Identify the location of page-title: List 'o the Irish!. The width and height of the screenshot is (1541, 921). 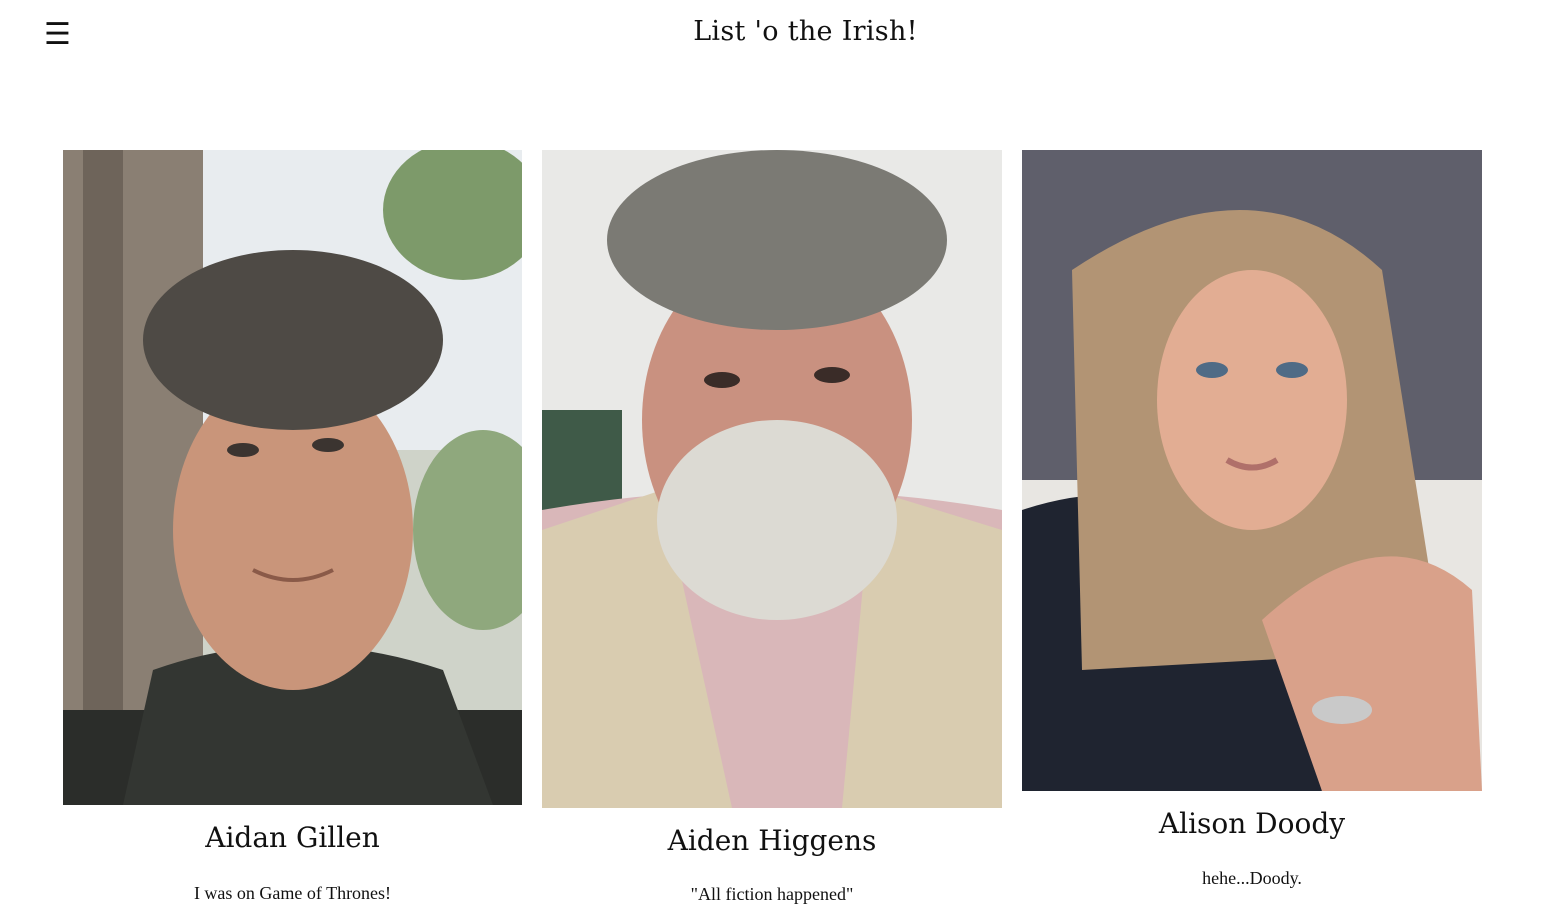
(805, 31).